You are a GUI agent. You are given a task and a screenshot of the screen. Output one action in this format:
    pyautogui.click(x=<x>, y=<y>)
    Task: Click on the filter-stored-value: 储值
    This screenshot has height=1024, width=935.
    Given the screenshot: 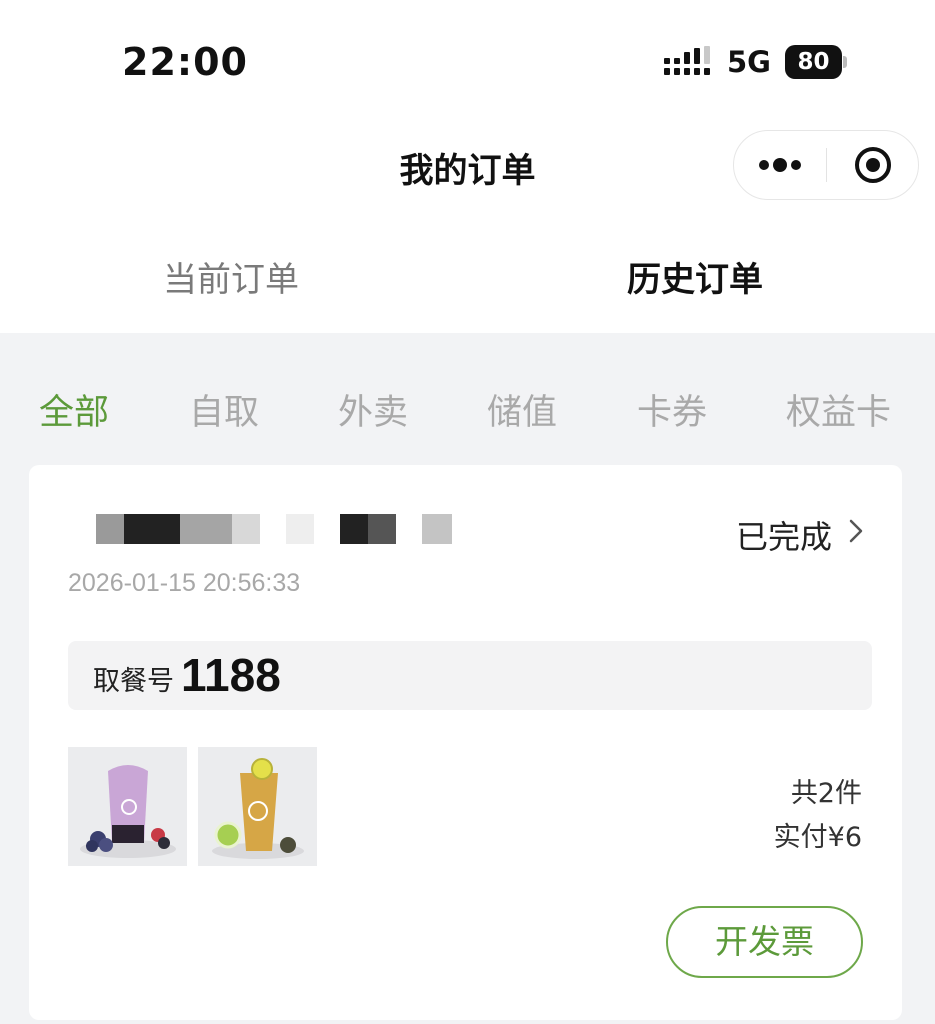 What is the action you would take?
    pyautogui.click(x=522, y=409)
    